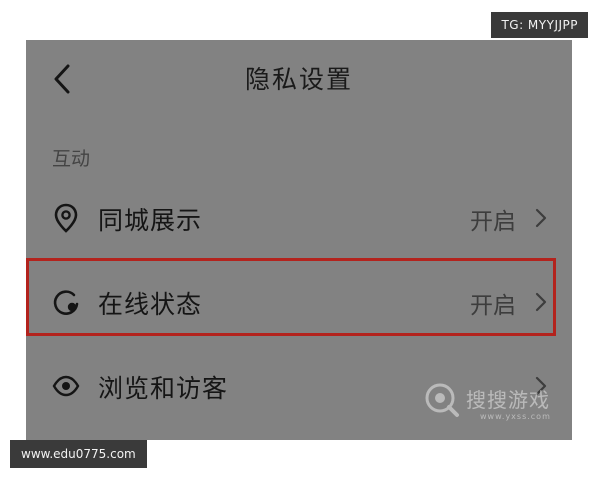 The image size is (600, 480). What do you see at coordinates (66, 218) in the screenshot?
I see `location-pin-icon` at bounding box center [66, 218].